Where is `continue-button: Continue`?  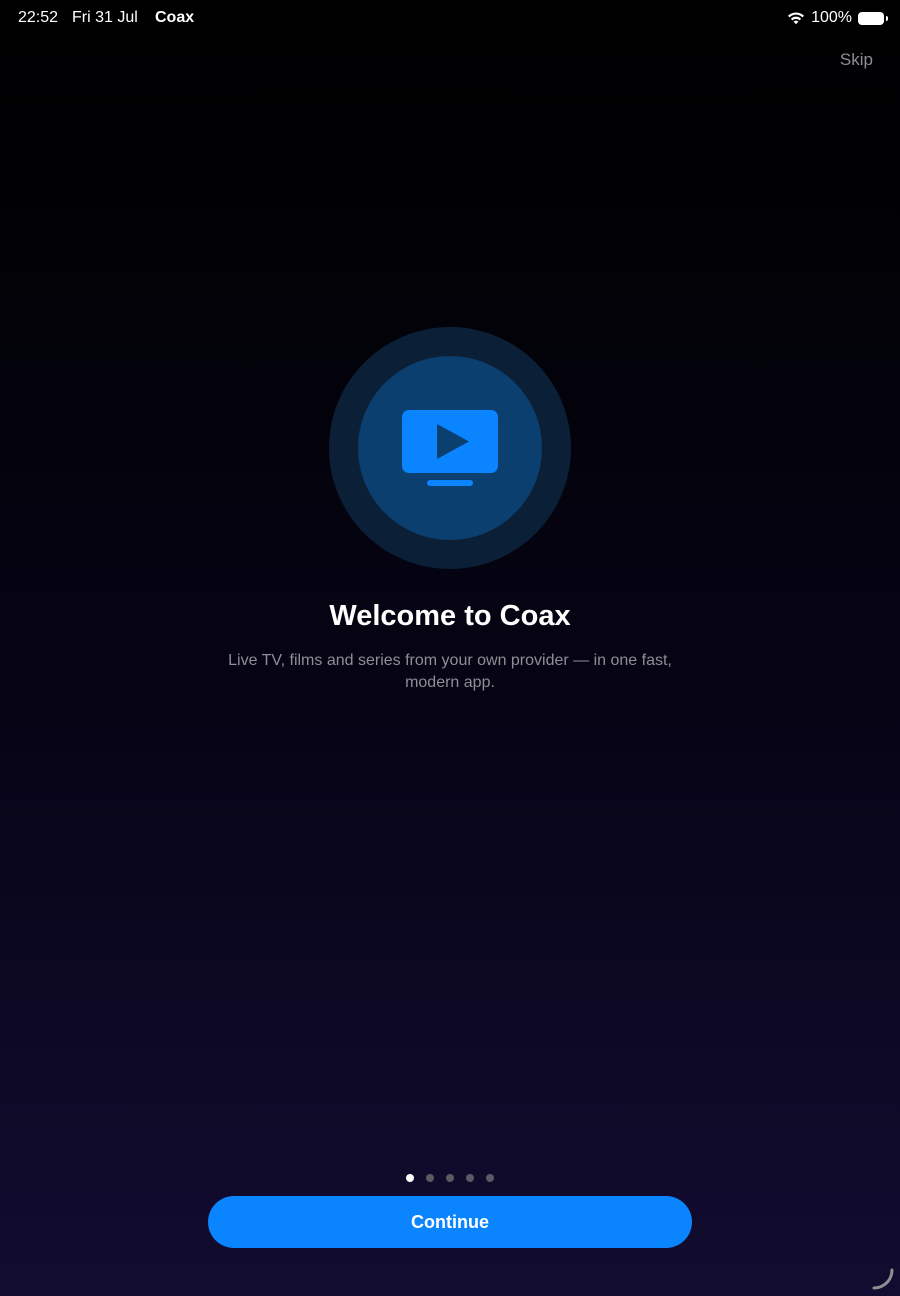 continue-button: Continue is located at coordinates (450, 1222).